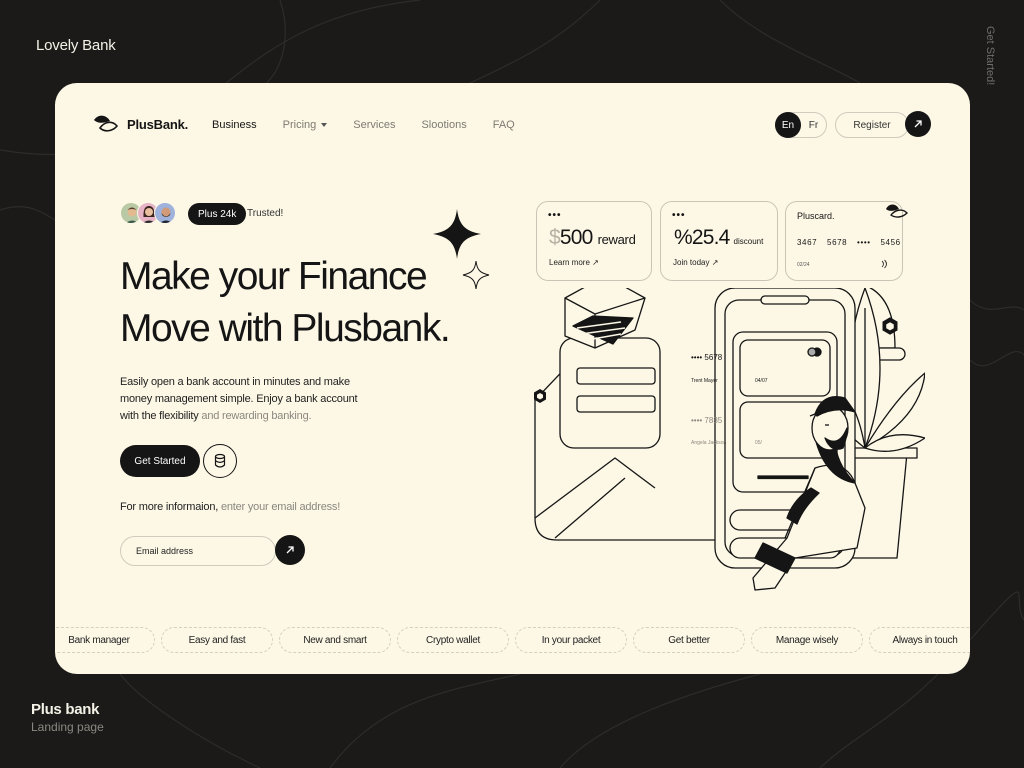  Describe the element at coordinates (849, 242) in the screenshot. I see `card-number: 3467 5678 •••• 5456` at that location.